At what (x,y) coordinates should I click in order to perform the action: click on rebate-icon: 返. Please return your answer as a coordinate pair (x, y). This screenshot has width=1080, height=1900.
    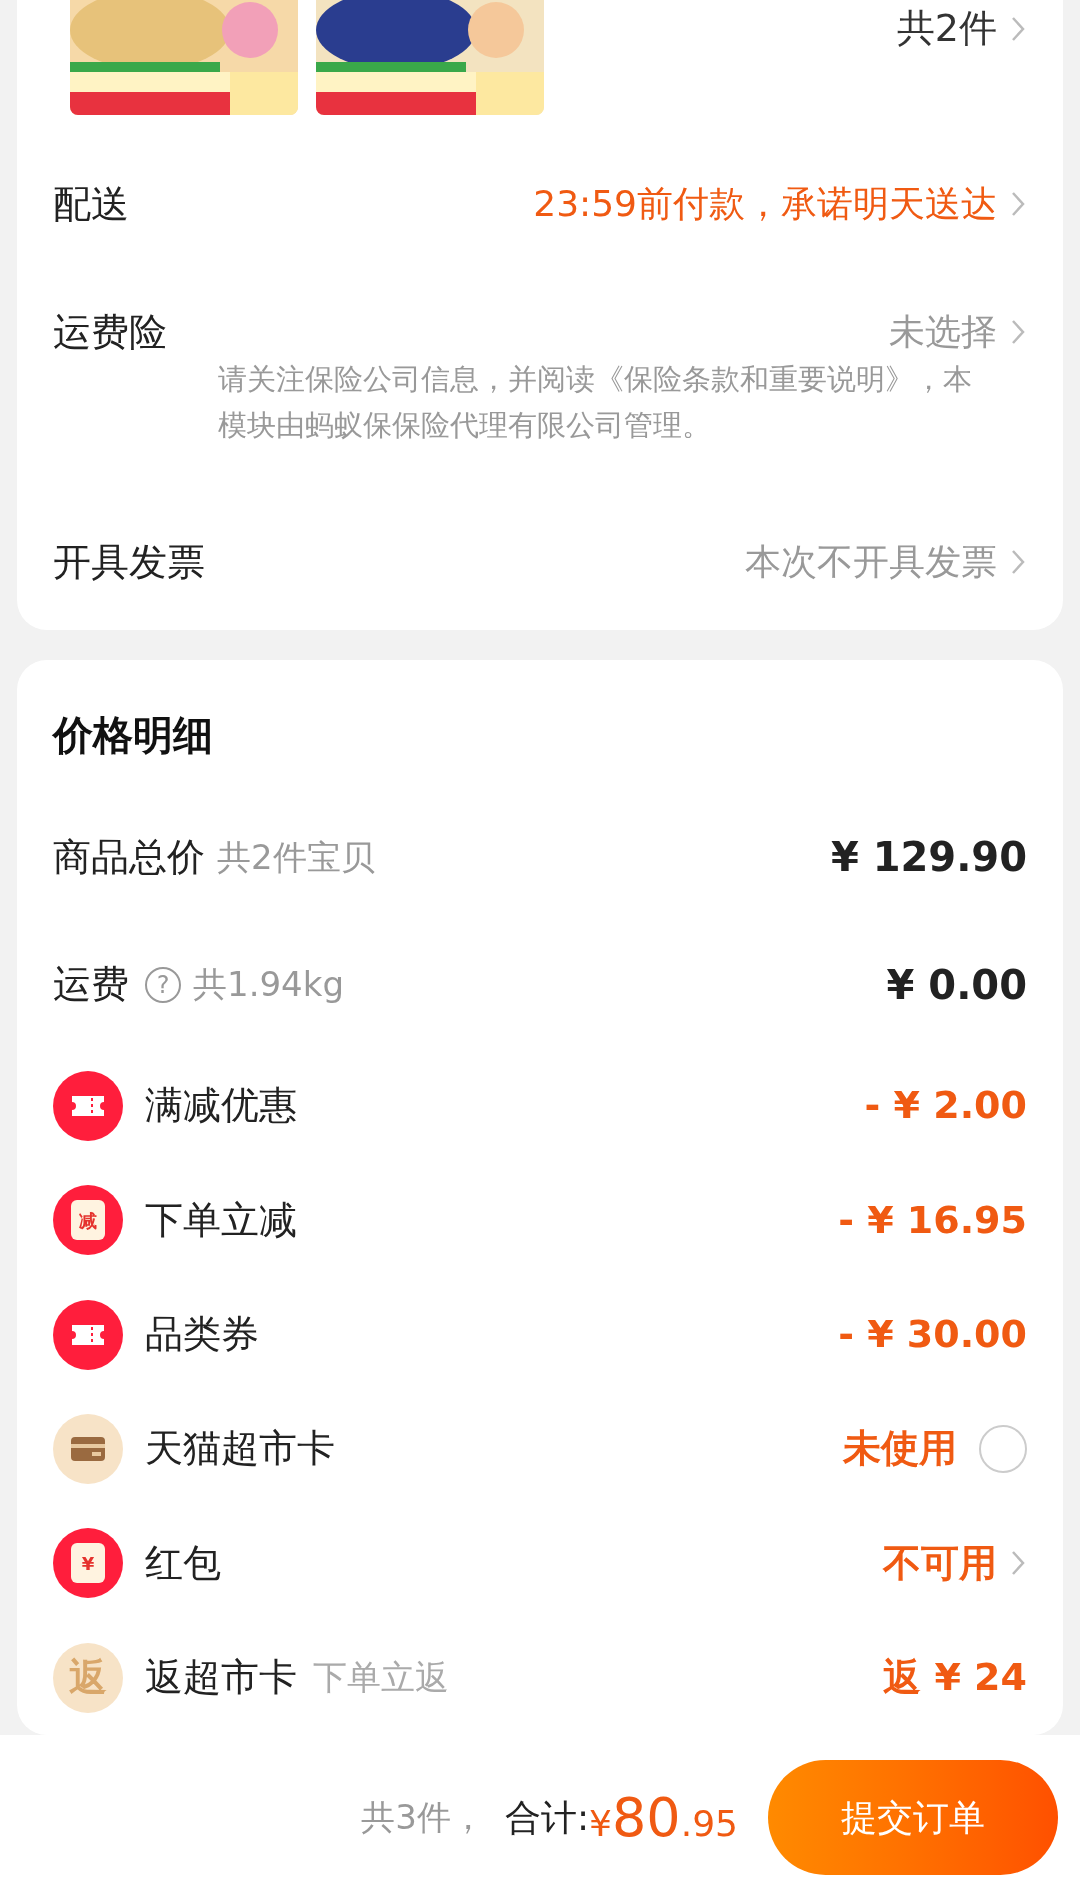
    Looking at the image, I should click on (88, 1677).